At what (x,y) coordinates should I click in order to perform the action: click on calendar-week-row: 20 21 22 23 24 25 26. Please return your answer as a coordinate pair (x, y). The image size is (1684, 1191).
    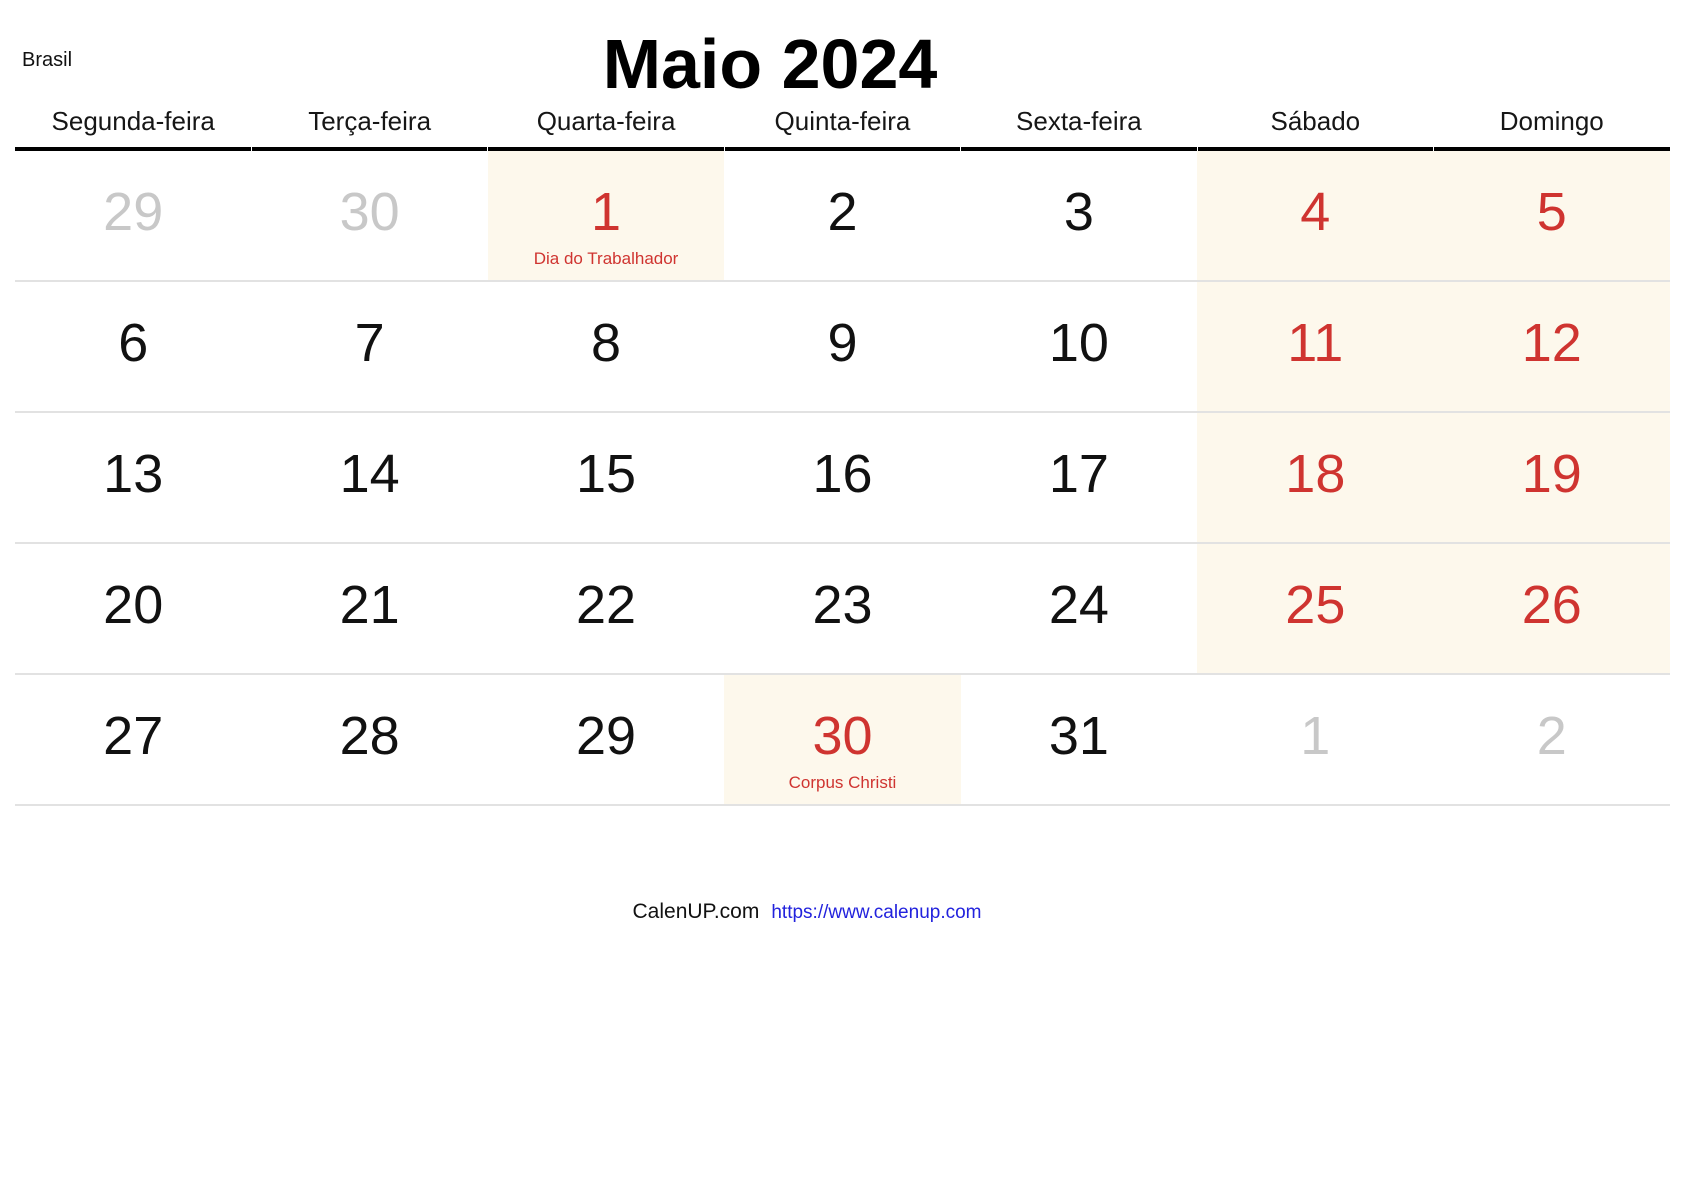
    Looking at the image, I should click on (842, 609).